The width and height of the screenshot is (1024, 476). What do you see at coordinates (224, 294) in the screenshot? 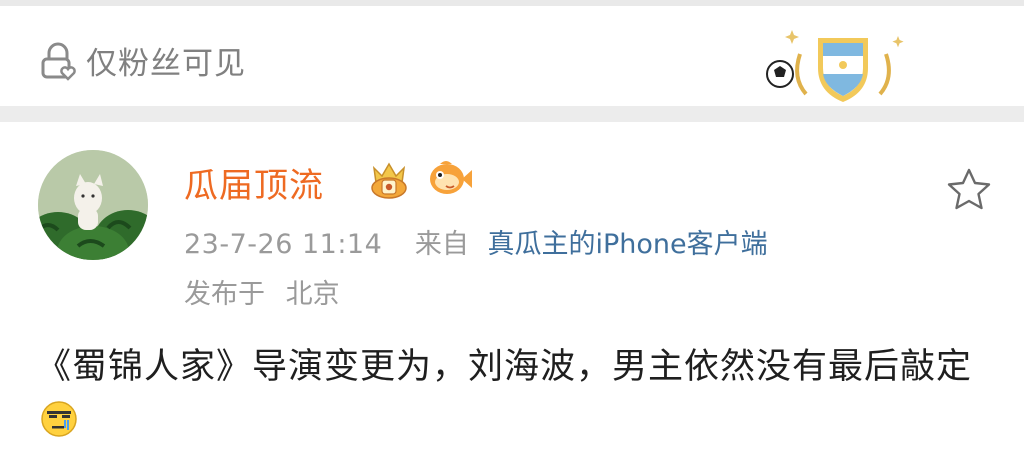
I see `location-prefix: 发布于` at bounding box center [224, 294].